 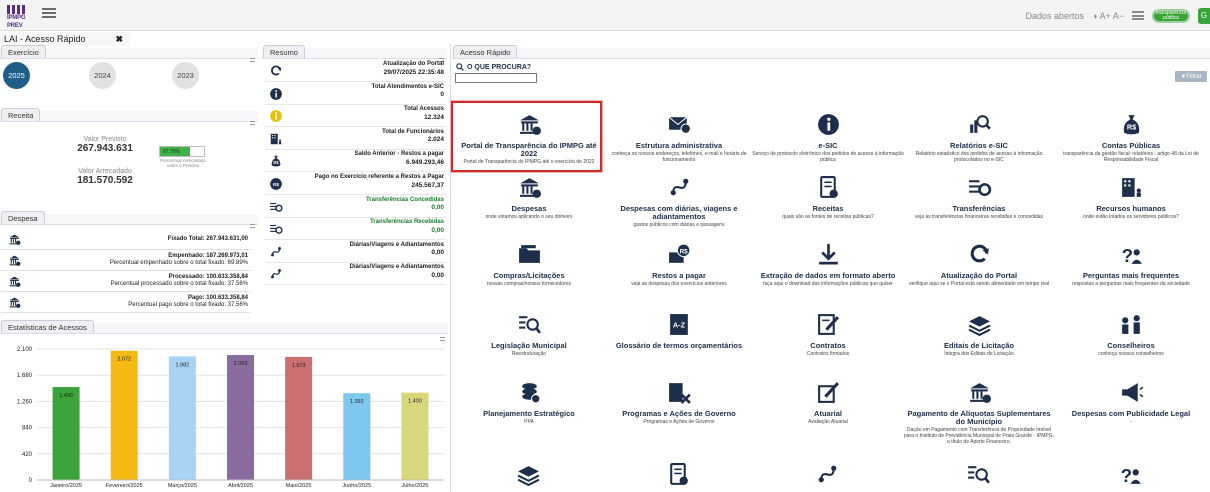 I want to click on menu-icon, so click(x=49, y=13).